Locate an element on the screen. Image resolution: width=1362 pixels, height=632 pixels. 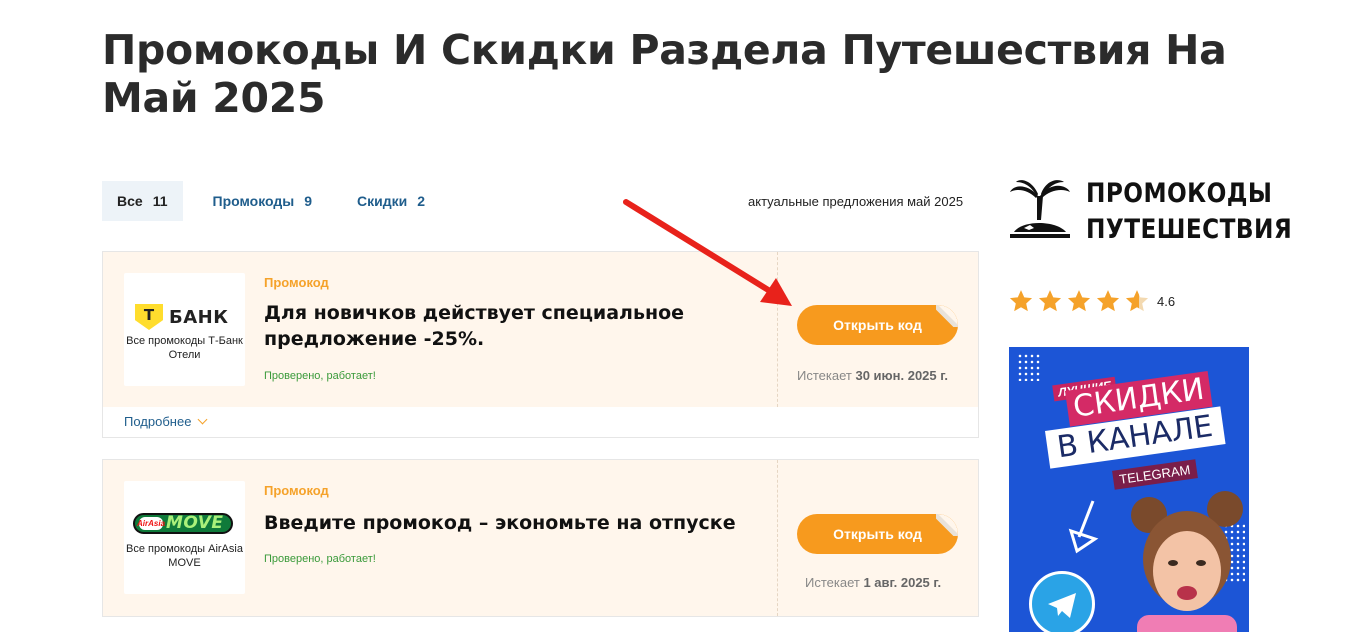
tab-label: Промокоды is located at coordinates (253, 201).